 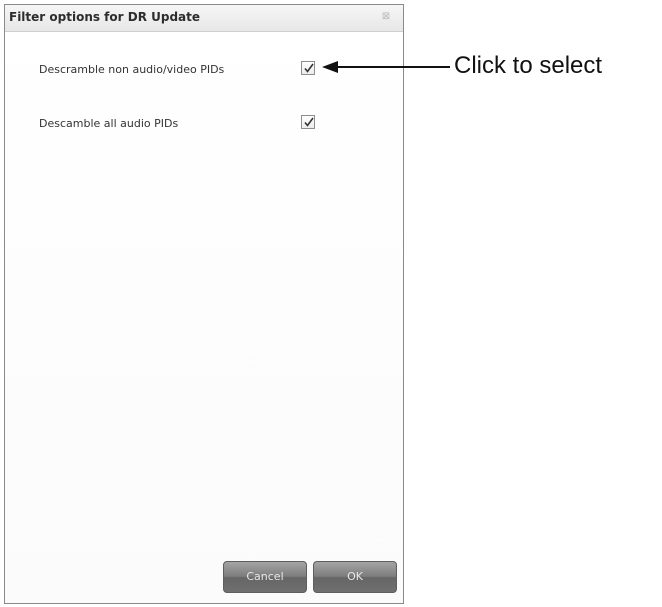 I want to click on option-row-audio-pids: Descamble all audio PIDs, so click(x=189, y=124).